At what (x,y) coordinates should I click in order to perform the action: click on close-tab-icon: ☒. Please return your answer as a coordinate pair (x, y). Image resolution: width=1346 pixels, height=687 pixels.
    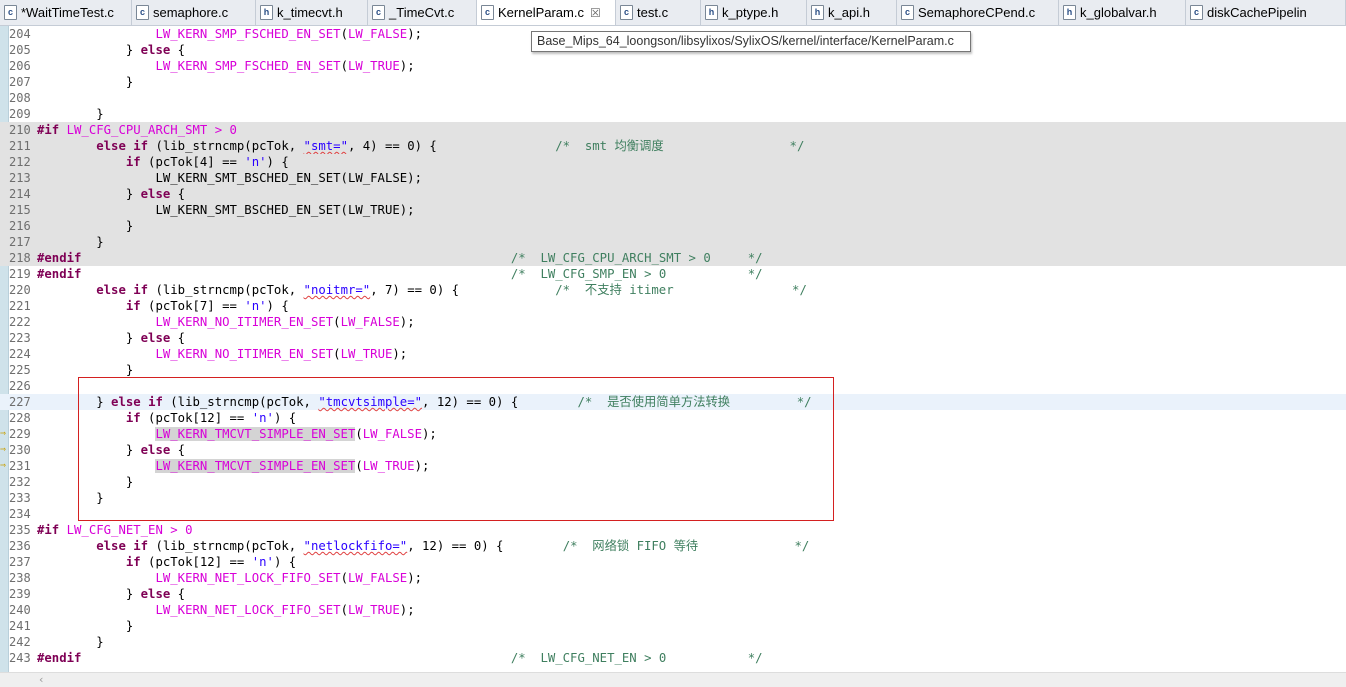
    Looking at the image, I should click on (595, 13).